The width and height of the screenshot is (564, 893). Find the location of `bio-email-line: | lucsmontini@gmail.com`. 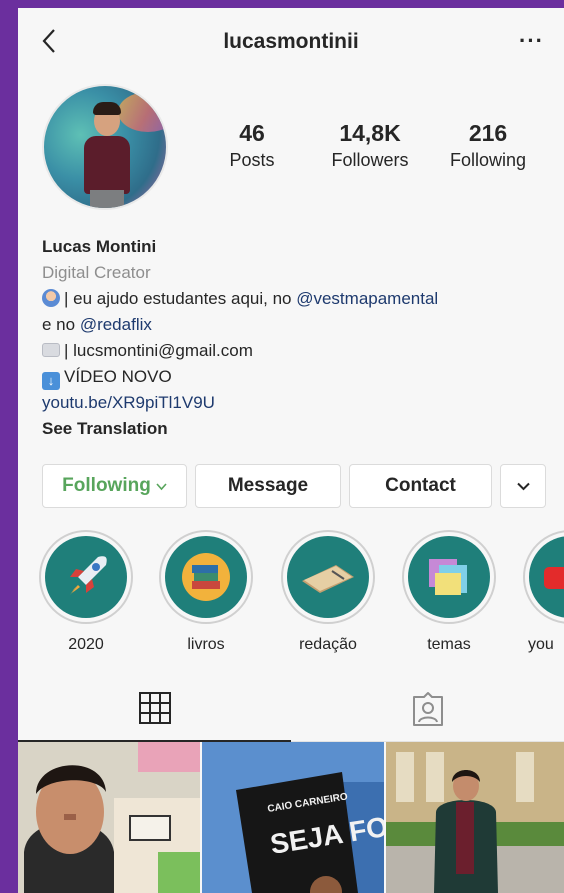

bio-email-line: | lucsmontini@gmail.com is located at coordinates (297, 351).